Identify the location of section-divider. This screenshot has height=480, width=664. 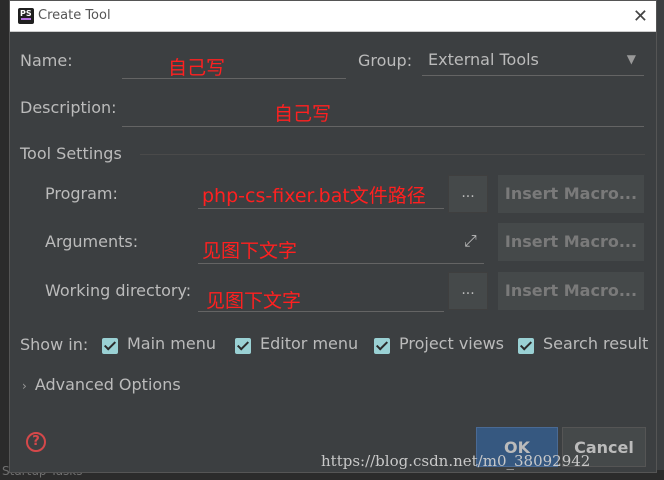
(392, 154).